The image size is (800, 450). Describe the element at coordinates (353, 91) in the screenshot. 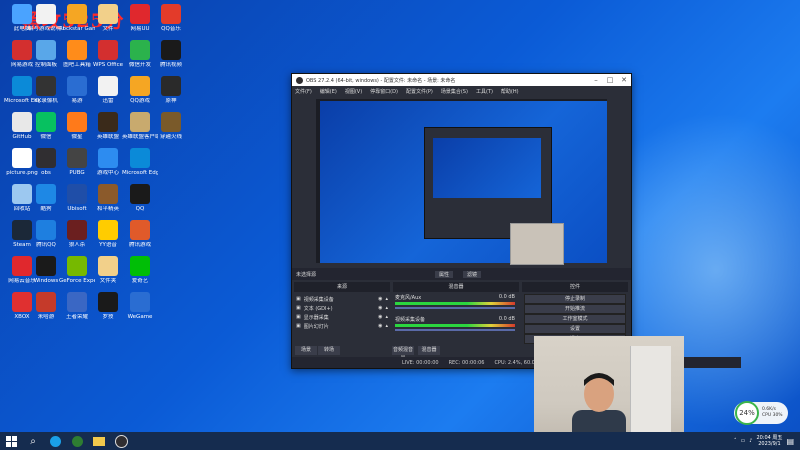

I see `obs-menu-item: 视图(V)` at that location.